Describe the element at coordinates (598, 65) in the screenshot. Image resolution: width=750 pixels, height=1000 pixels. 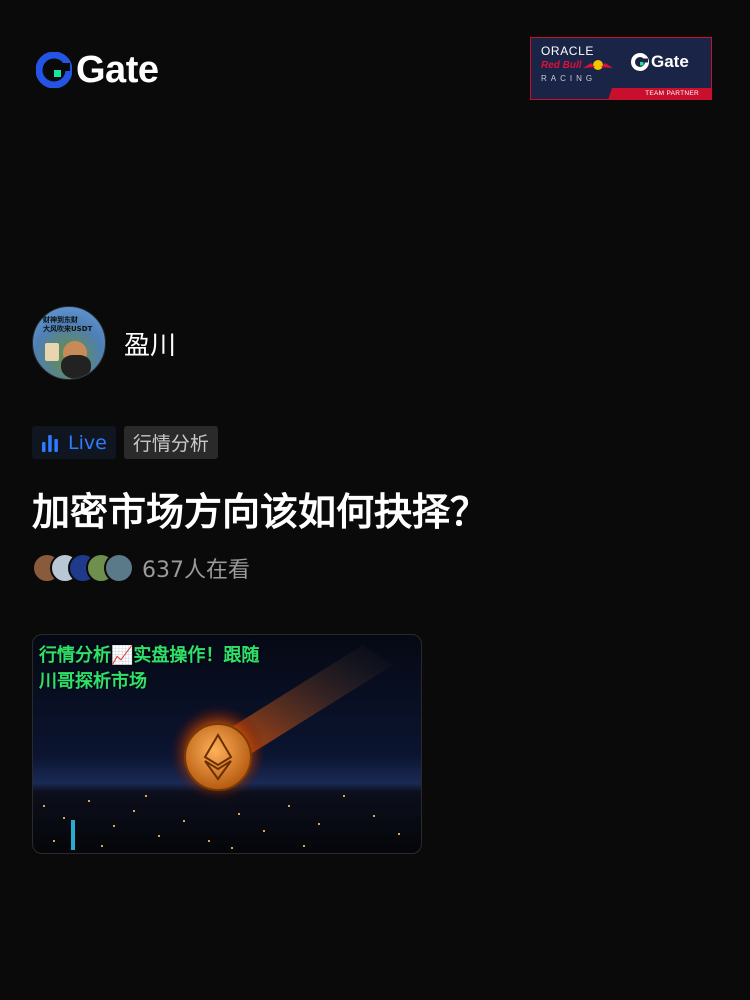
I see `red-bull-icon` at that location.